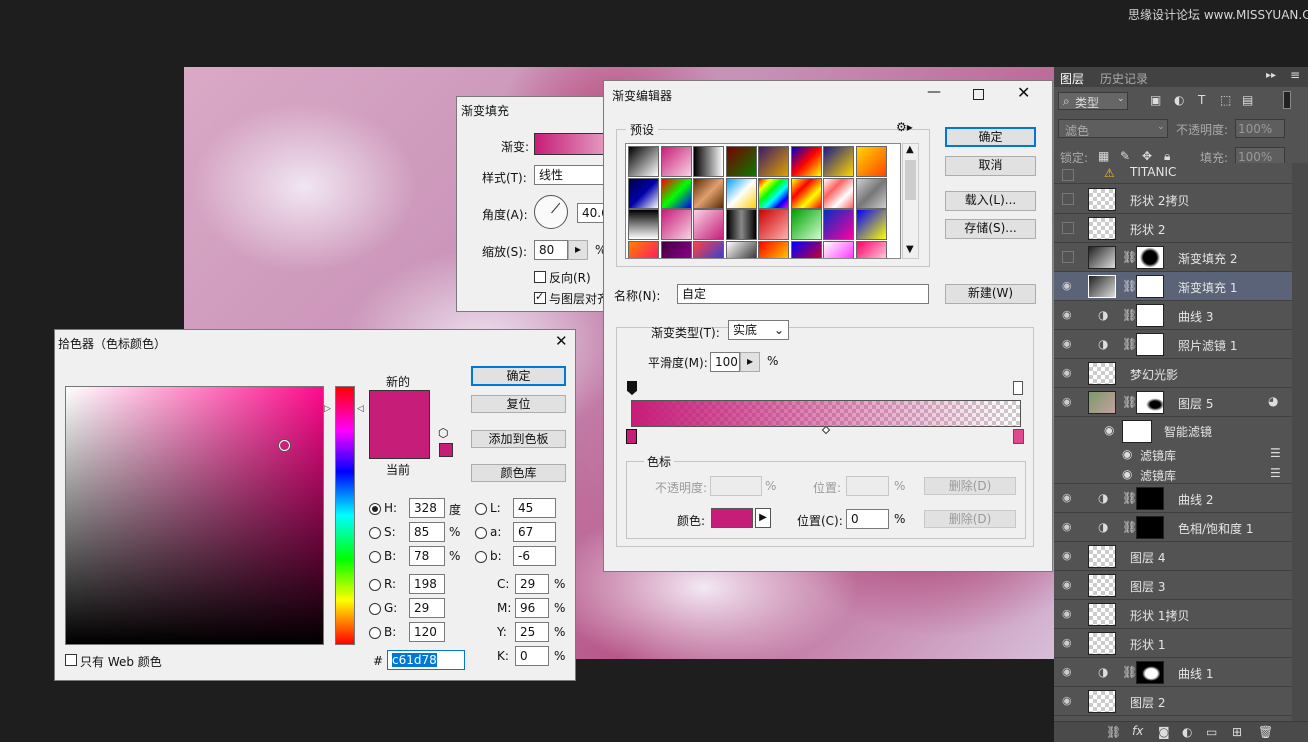 Image resolution: width=1308 pixels, height=742 pixels. What do you see at coordinates (803, 294) in the screenshot?
I see `name-input: 自定` at bounding box center [803, 294].